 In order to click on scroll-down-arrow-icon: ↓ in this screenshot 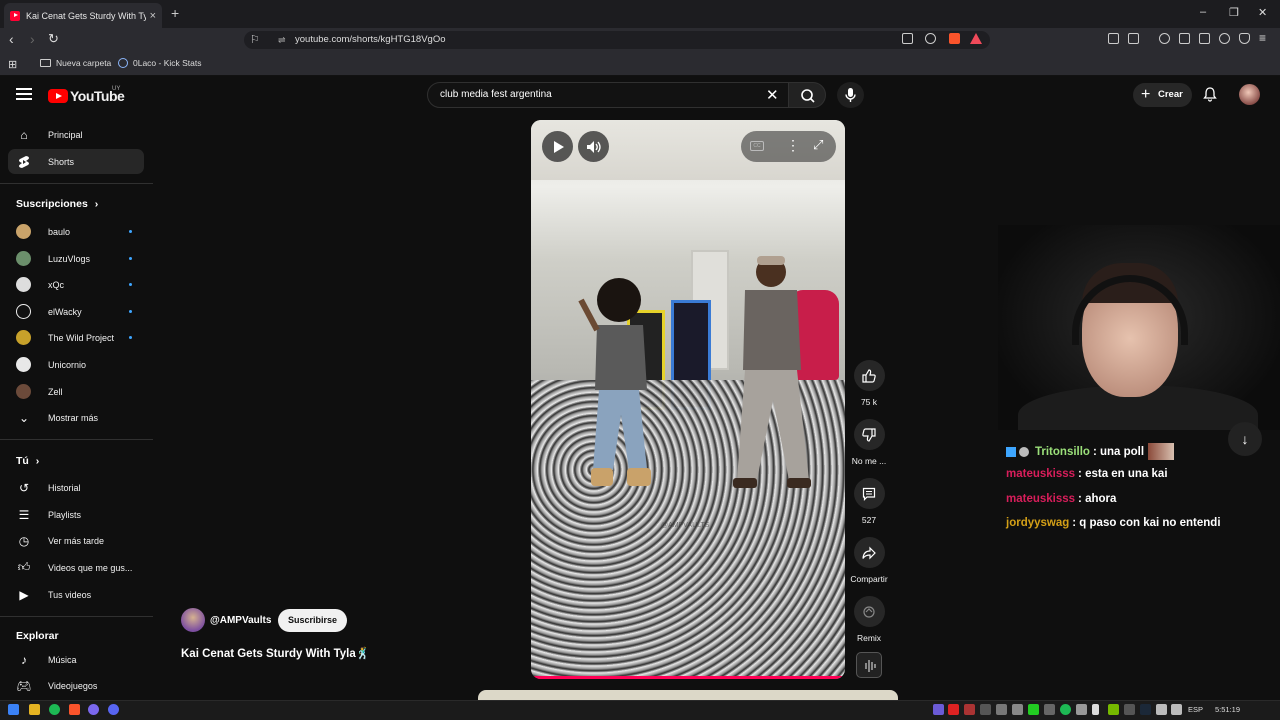, I will do `click(1245, 439)`.